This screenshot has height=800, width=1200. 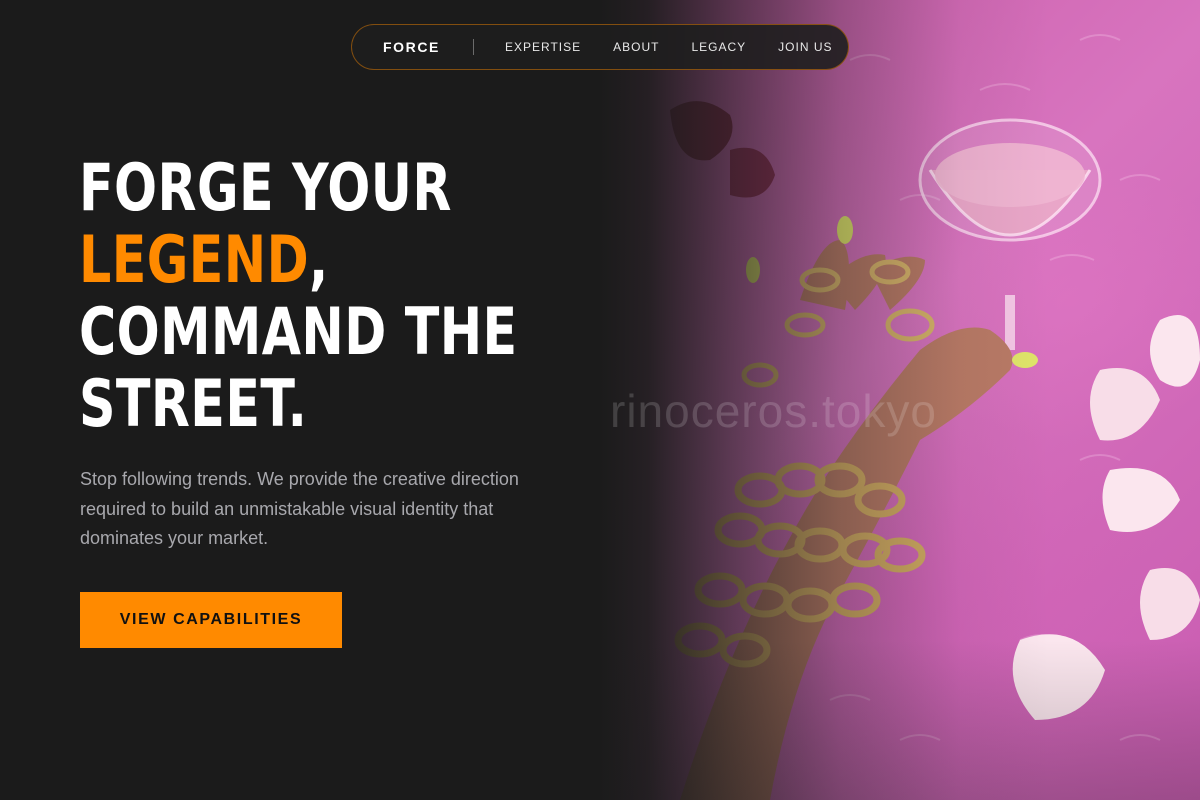 I want to click on hero-headline: FORGE YOUR LEGEND, COMMAND THE STREET., so click(x=298, y=296).